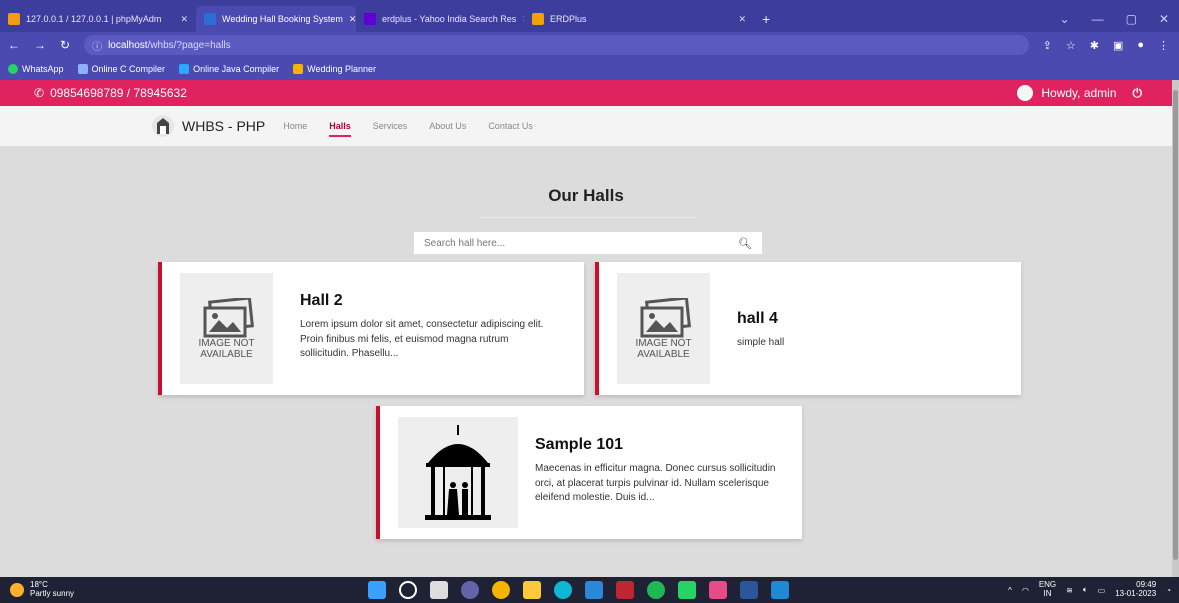 The image size is (1179, 603). I want to click on hall-card: IMAGE NOT AVAILABLE hall 4 simple hall, so click(808, 328).